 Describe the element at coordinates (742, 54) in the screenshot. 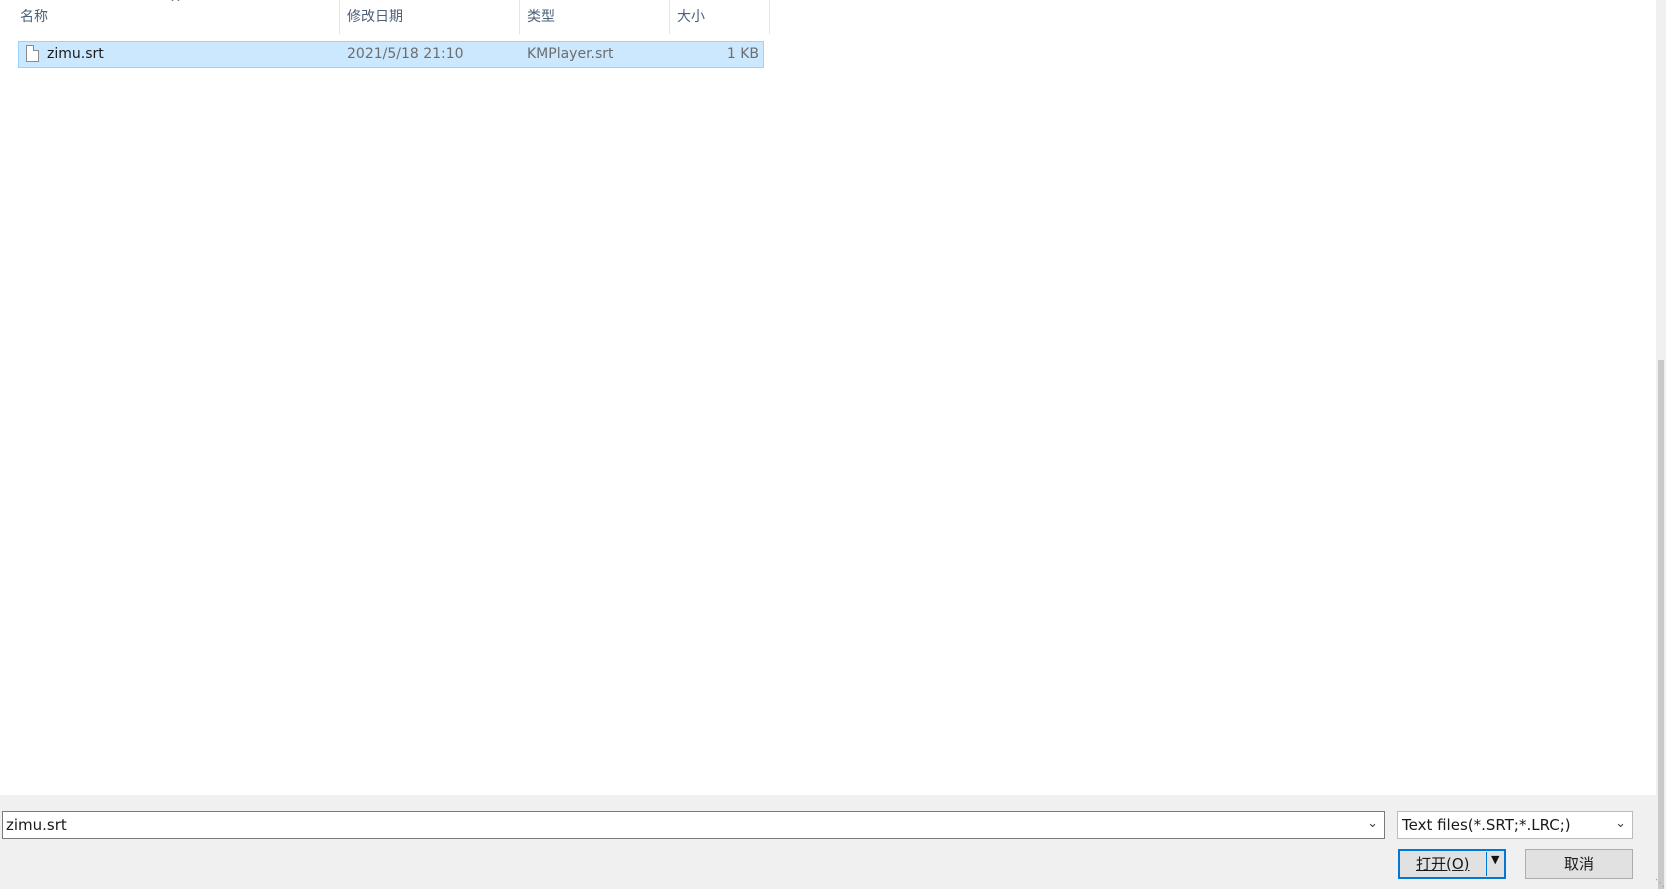

I see `file-size: 1 KB` at that location.